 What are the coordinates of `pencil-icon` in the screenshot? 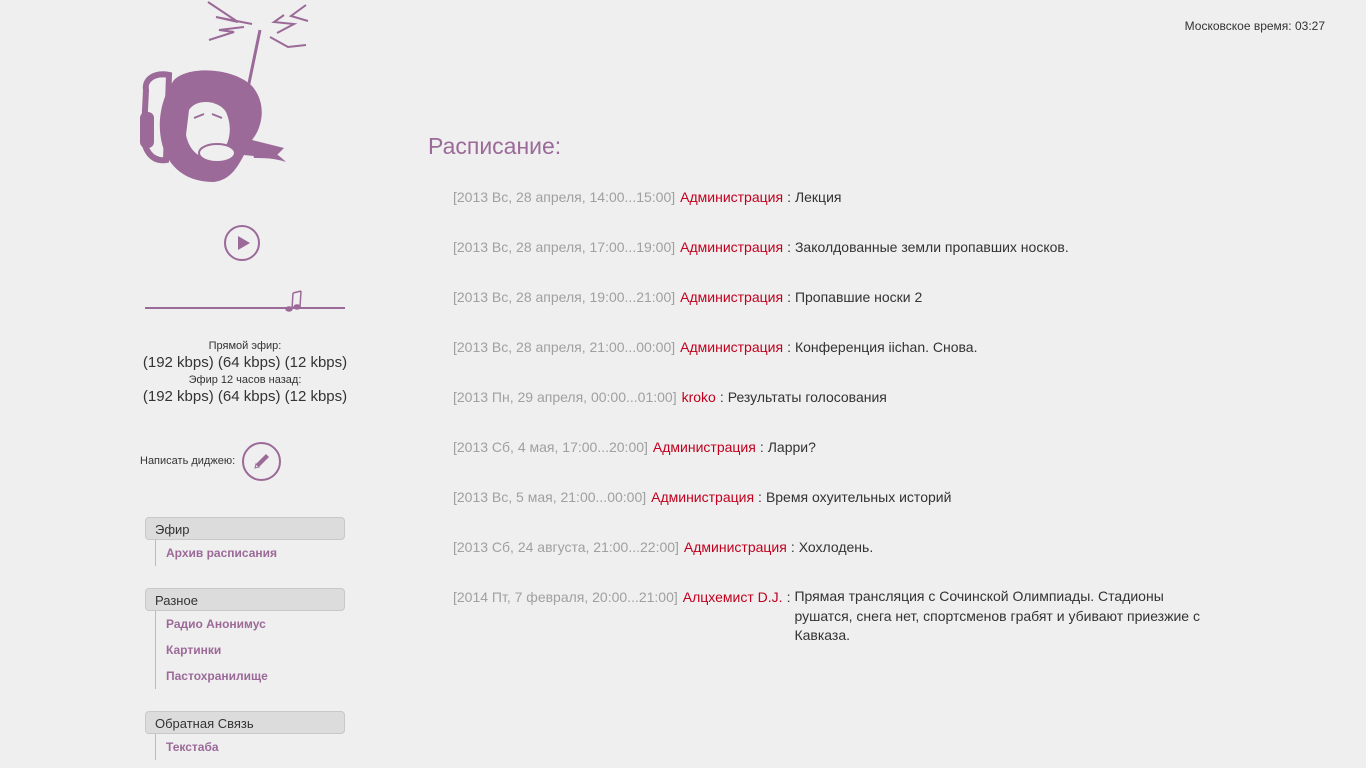 It's located at (261, 461).